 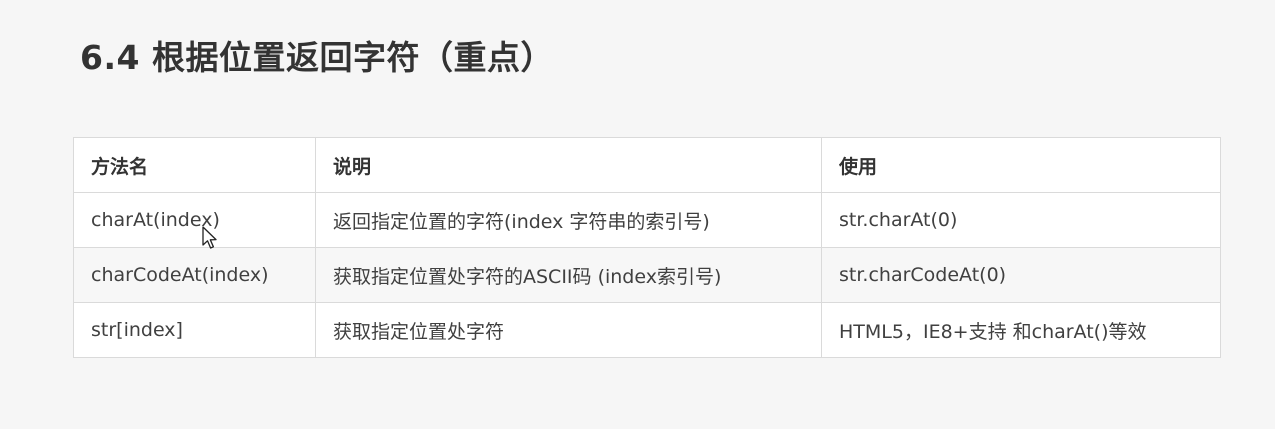 What do you see at coordinates (568, 330) in the screenshot?
I see `cell-description: 获取指定位置处字符` at bounding box center [568, 330].